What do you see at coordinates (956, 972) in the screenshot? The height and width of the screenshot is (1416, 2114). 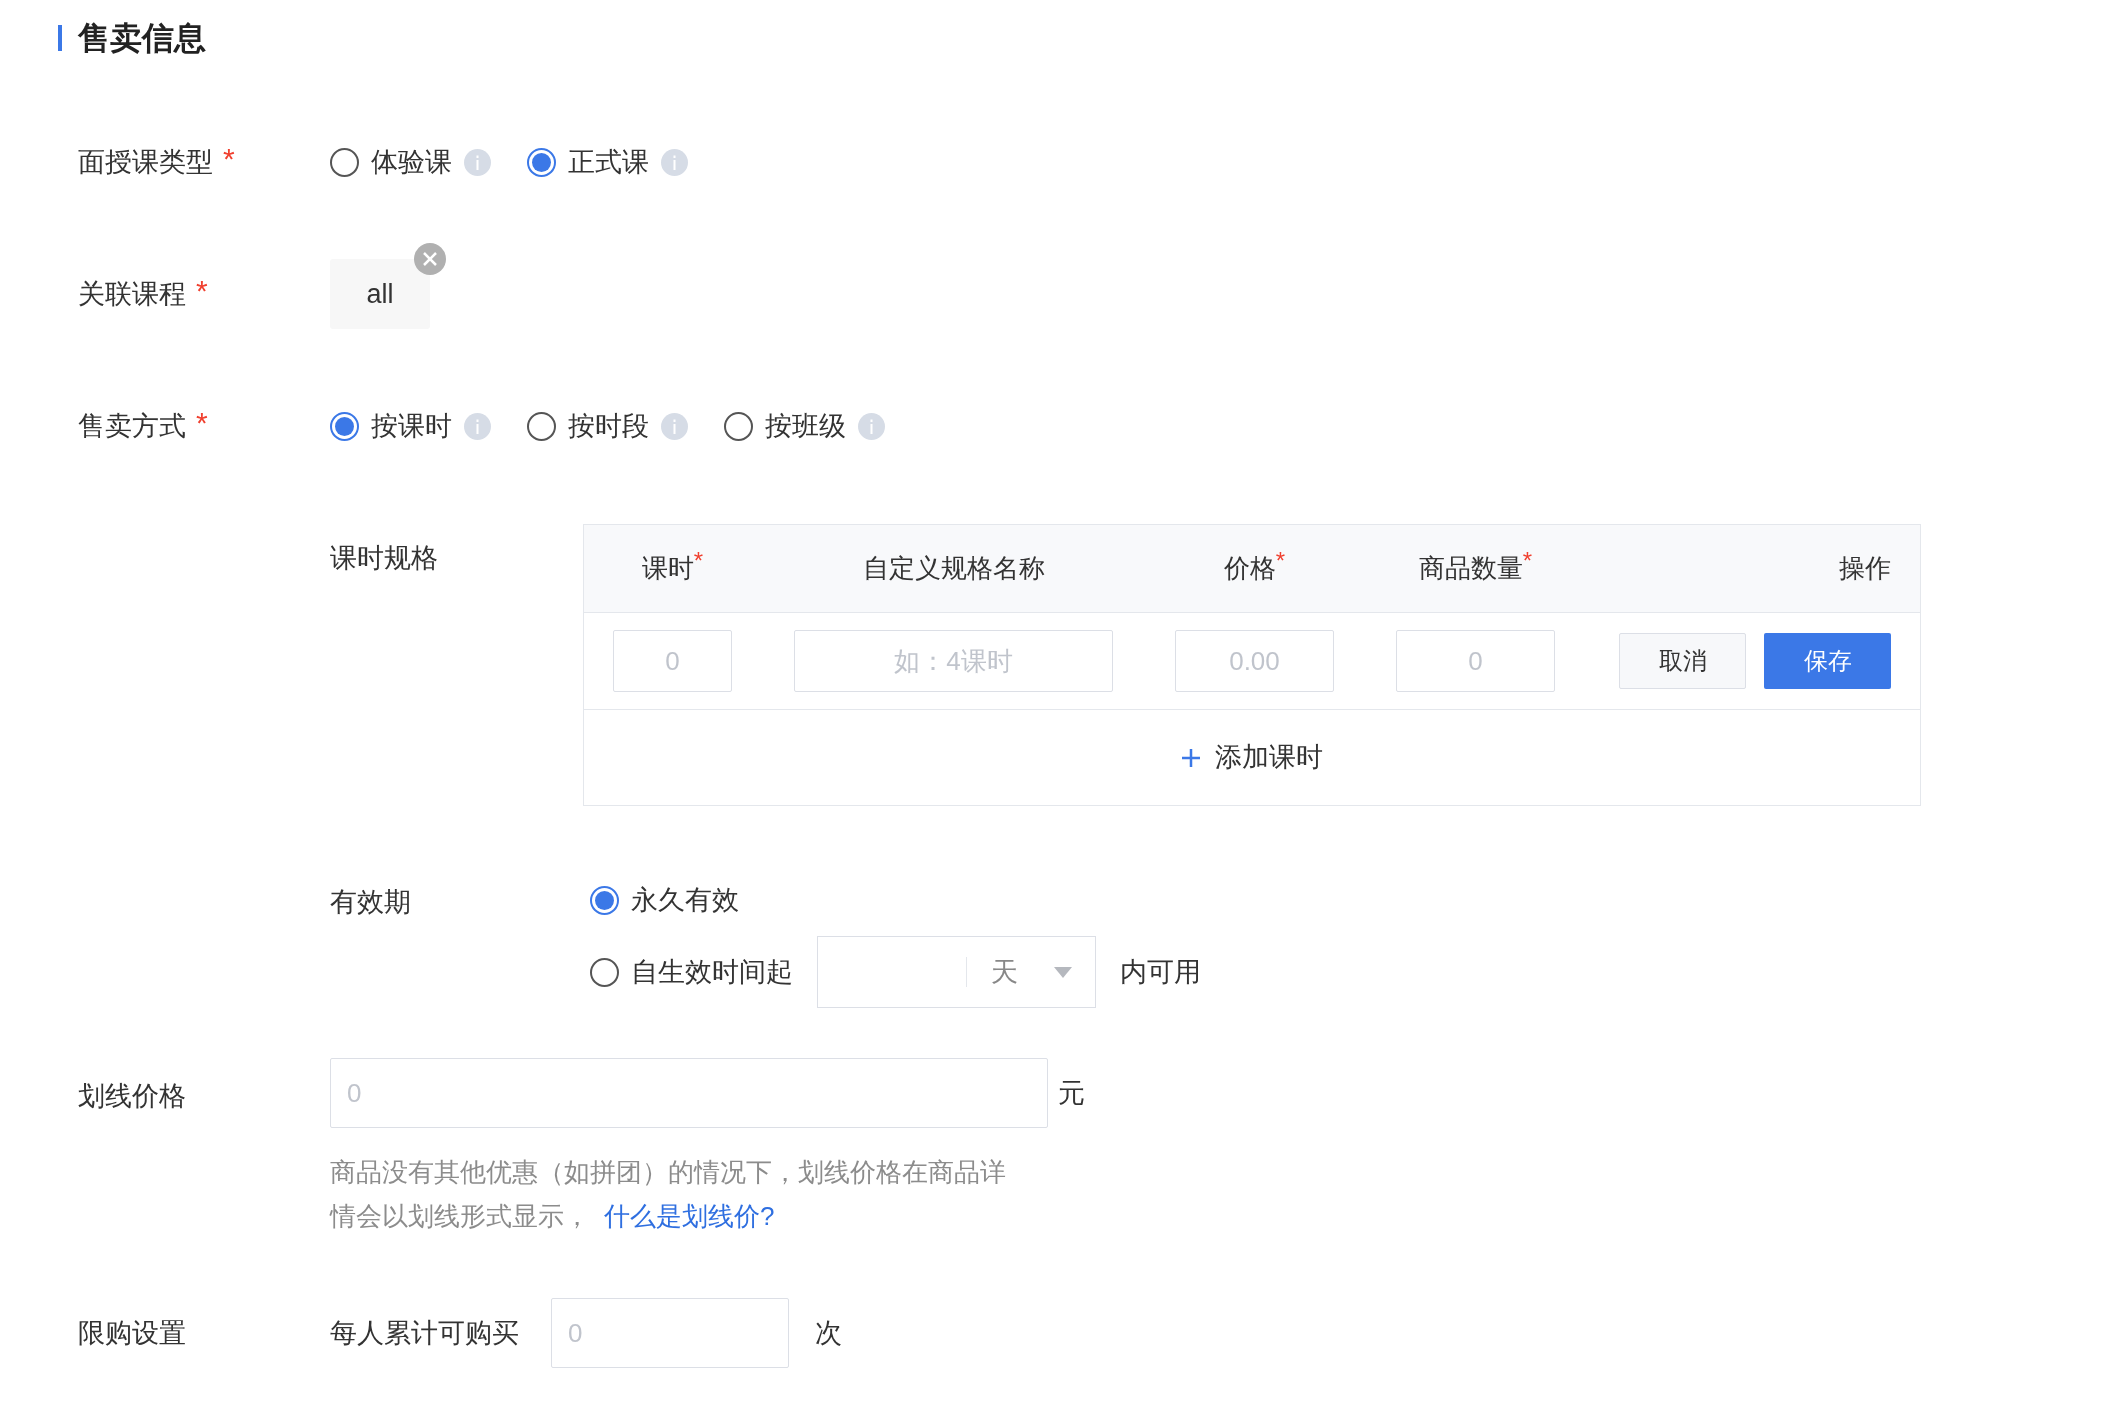 I see `duration-field: 天` at bounding box center [956, 972].